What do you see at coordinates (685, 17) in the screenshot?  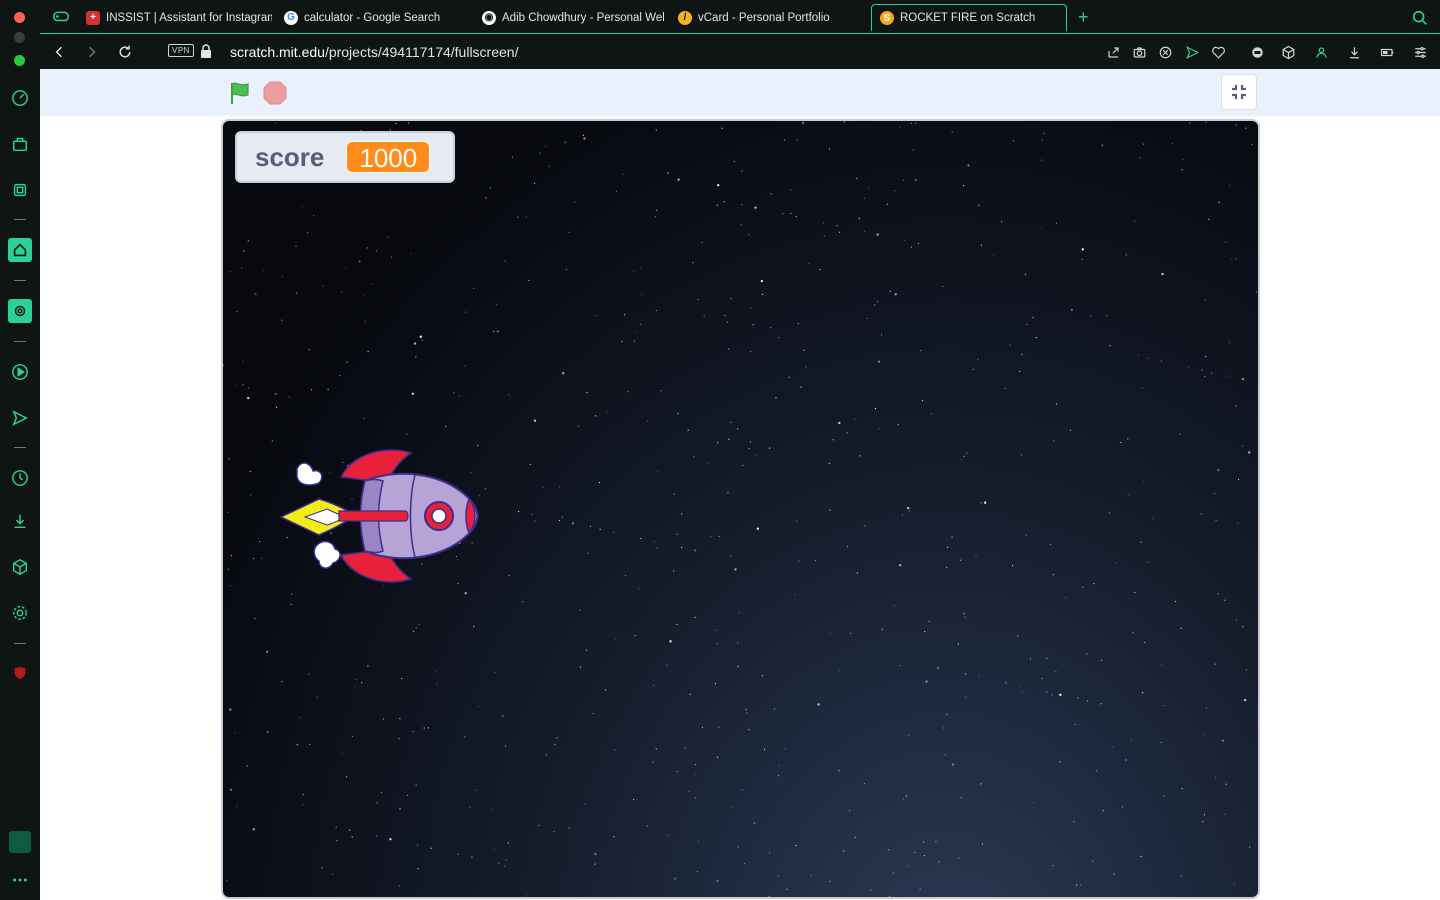 I see `vcard-icon: /` at bounding box center [685, 17].